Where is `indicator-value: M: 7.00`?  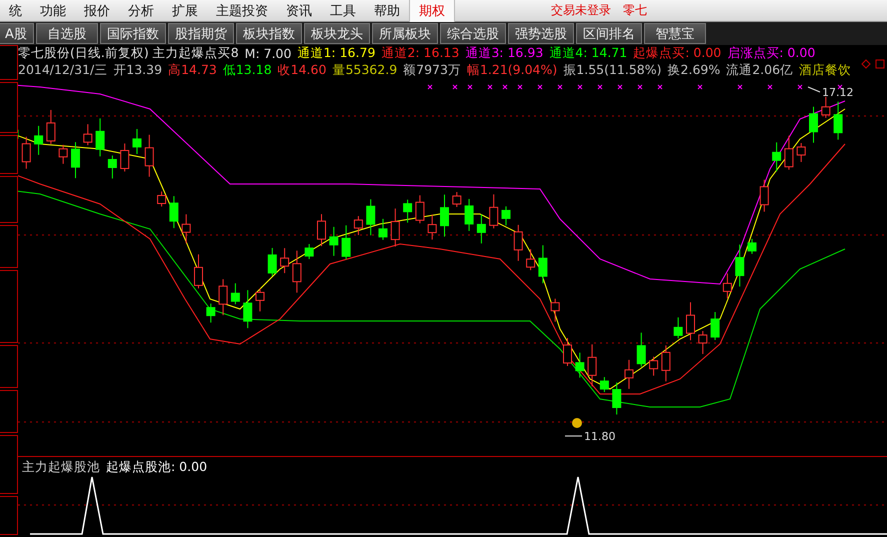 indicator-value: M: 7.00 is located at coordinates (268, 53).